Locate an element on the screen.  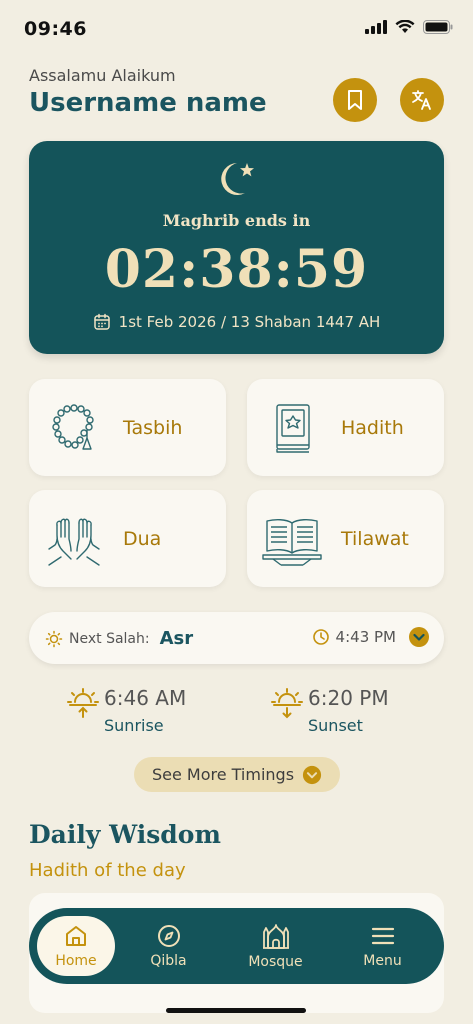
sunrise-label: Sunrise is located at coordinates (134, 725).